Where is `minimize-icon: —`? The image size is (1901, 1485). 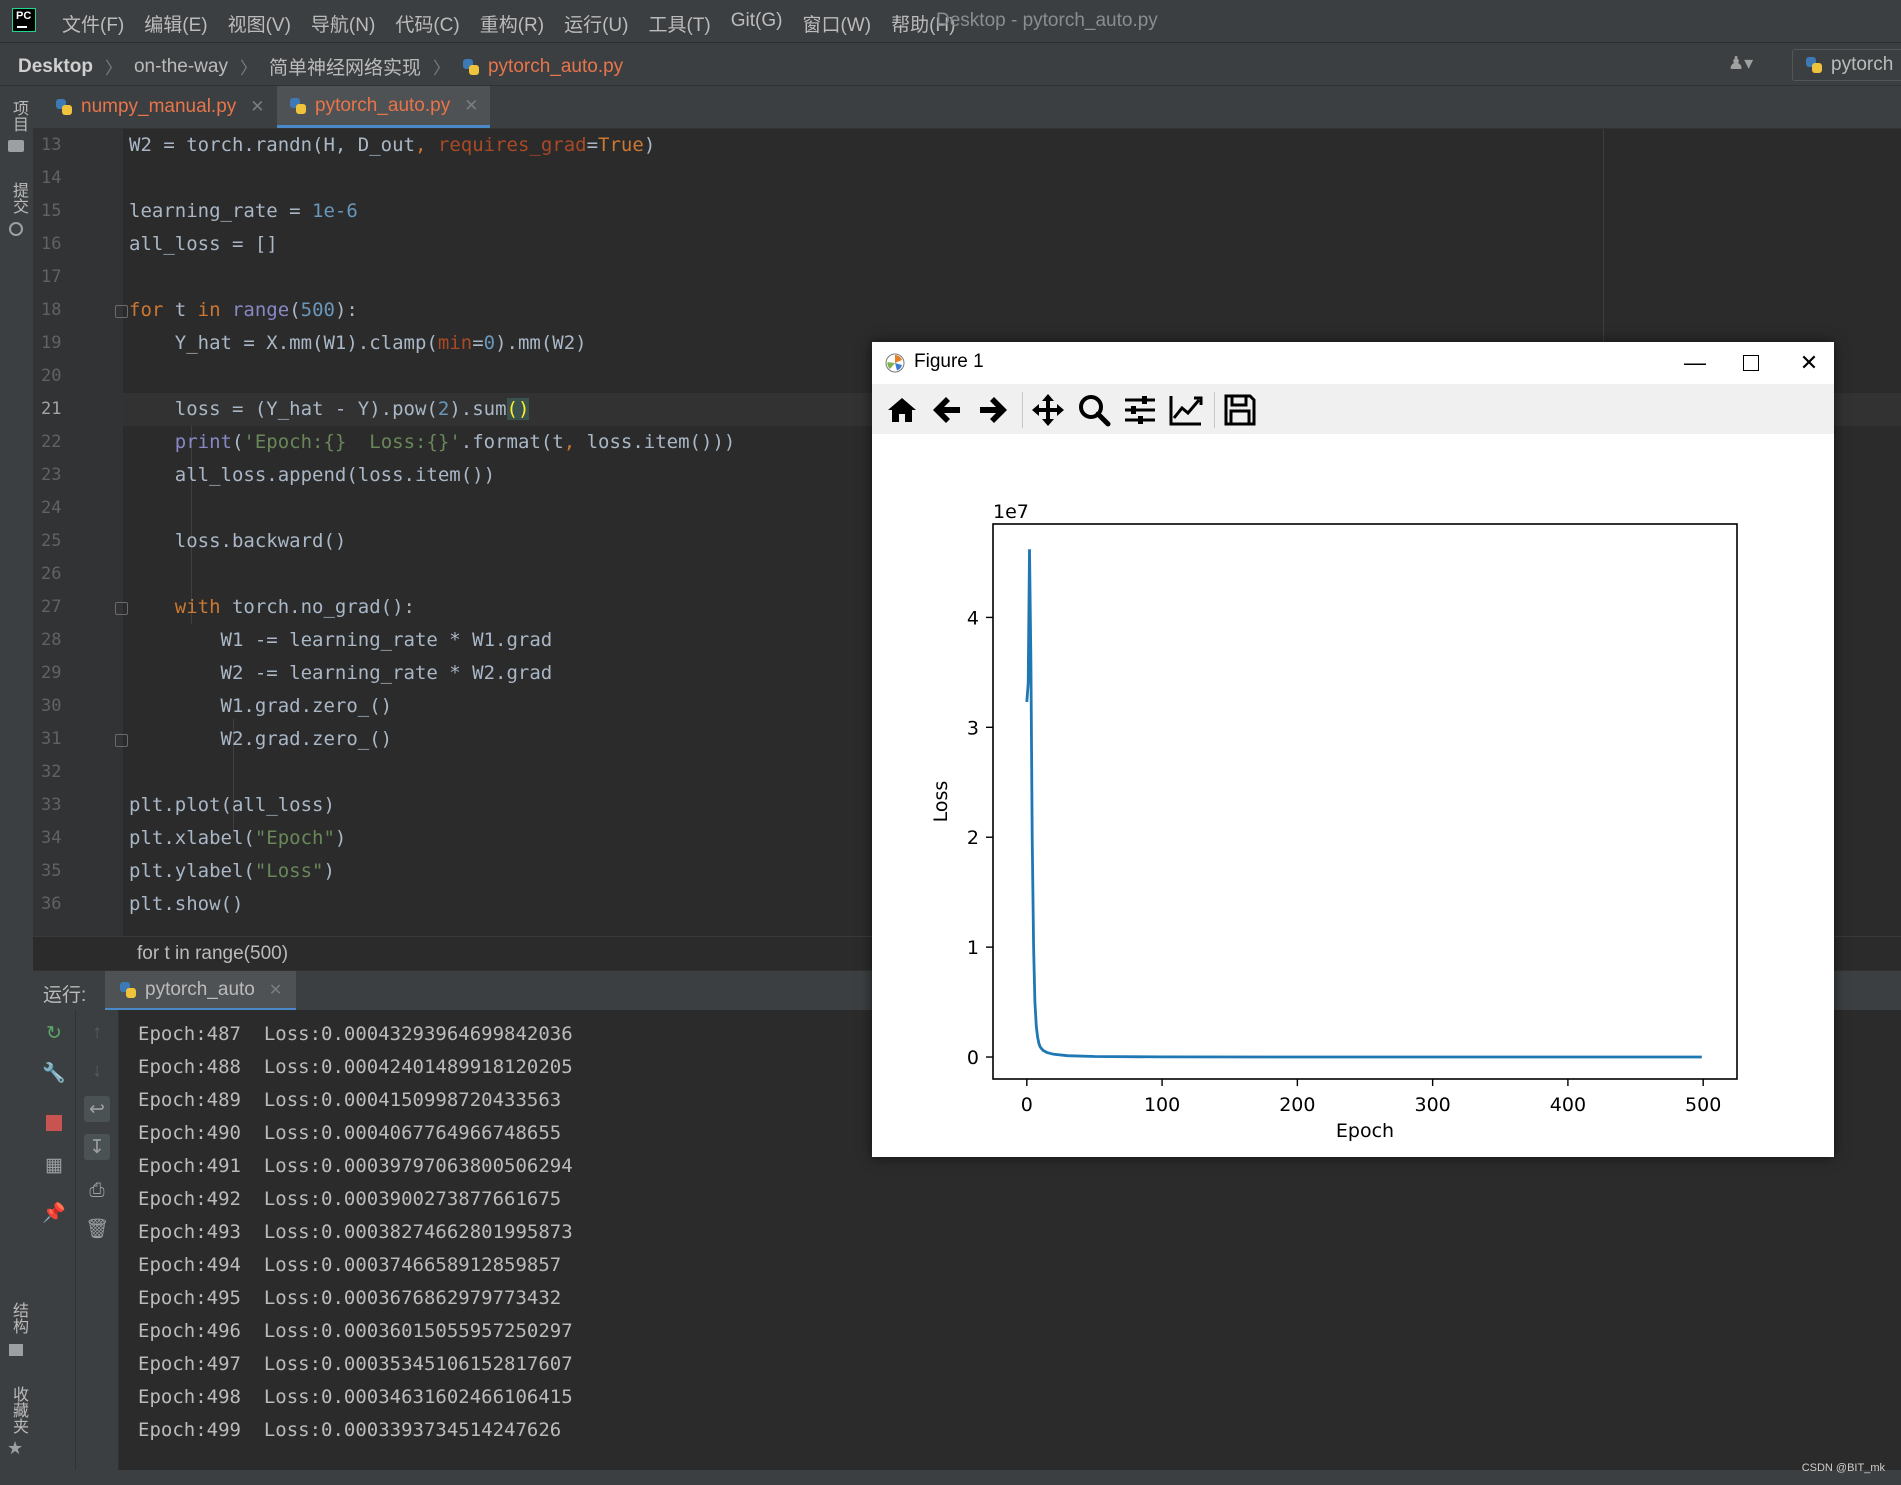 minimize-icon: — is located at coordinates (1695, 363).